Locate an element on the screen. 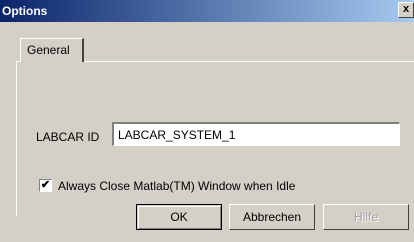  close-button: x is located at coordinates (406, 10).